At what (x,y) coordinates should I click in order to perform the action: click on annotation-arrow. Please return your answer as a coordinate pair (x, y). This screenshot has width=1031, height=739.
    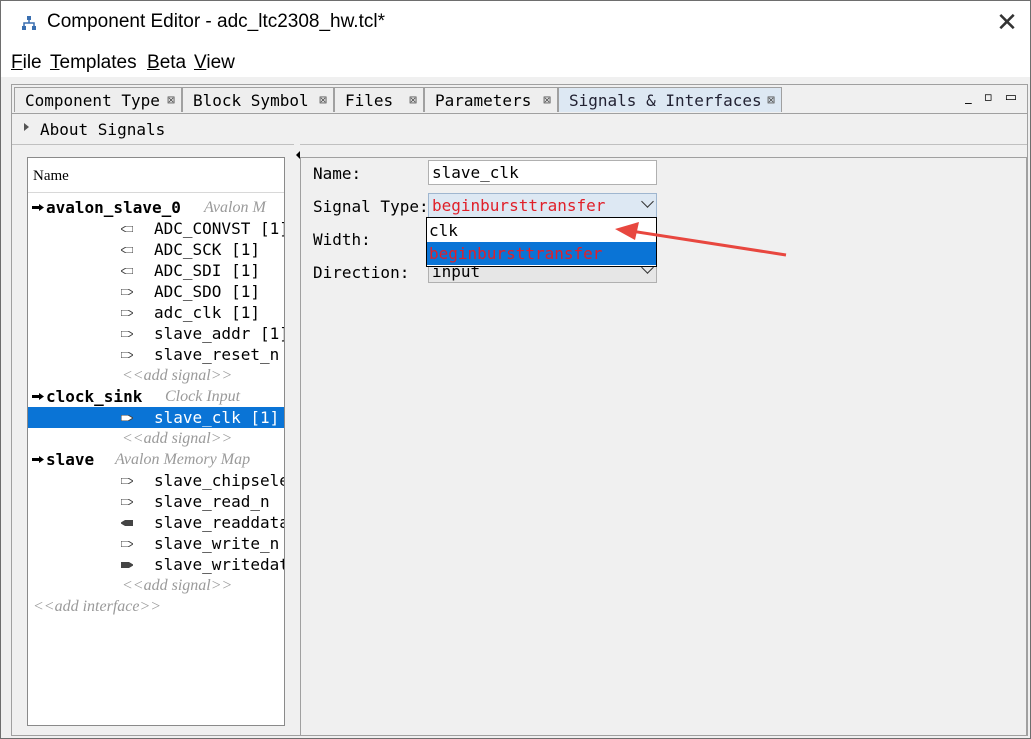
    Looking at the image, I should click on (701, 239).